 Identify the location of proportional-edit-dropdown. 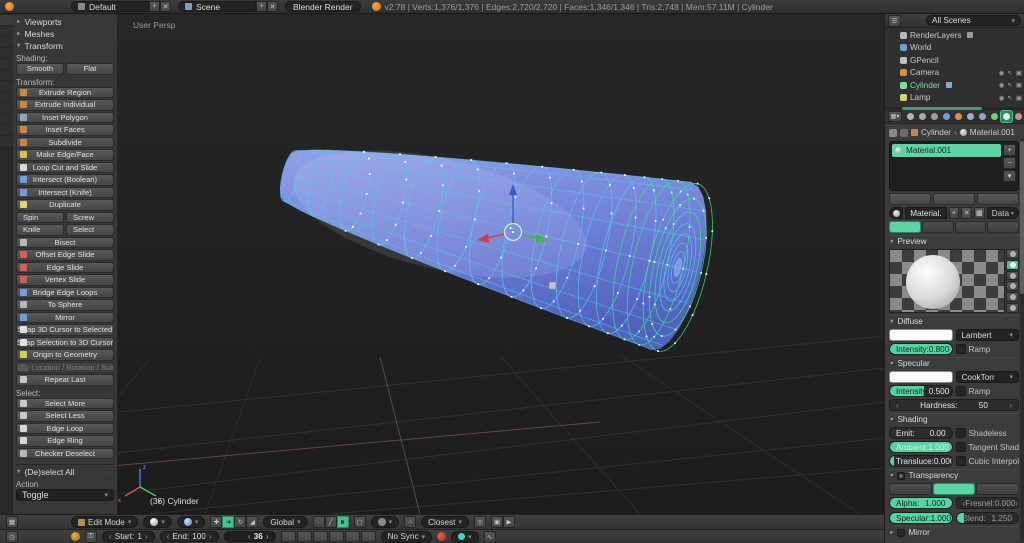
(385, 522).